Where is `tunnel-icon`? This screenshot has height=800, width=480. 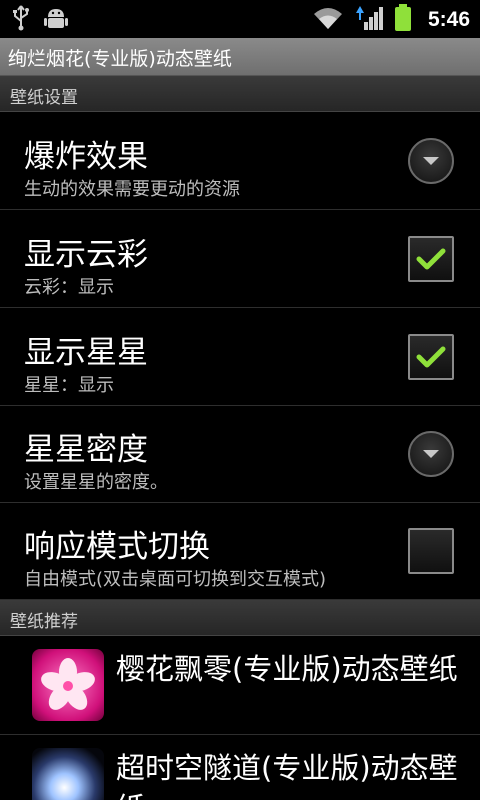
tunnel-icon is located at coordinates (68, 774).